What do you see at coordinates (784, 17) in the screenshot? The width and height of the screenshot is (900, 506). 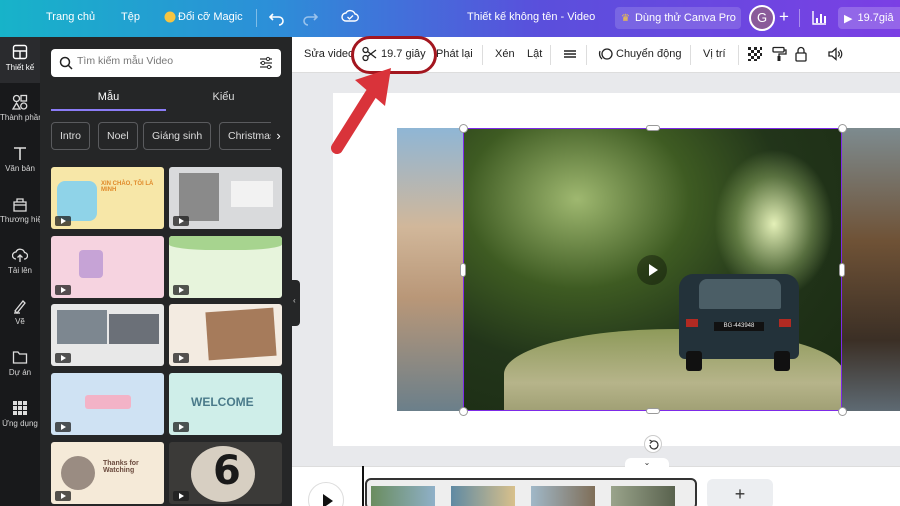 I see `add-collaborator-icon: +` at bounding box center [784, 17].